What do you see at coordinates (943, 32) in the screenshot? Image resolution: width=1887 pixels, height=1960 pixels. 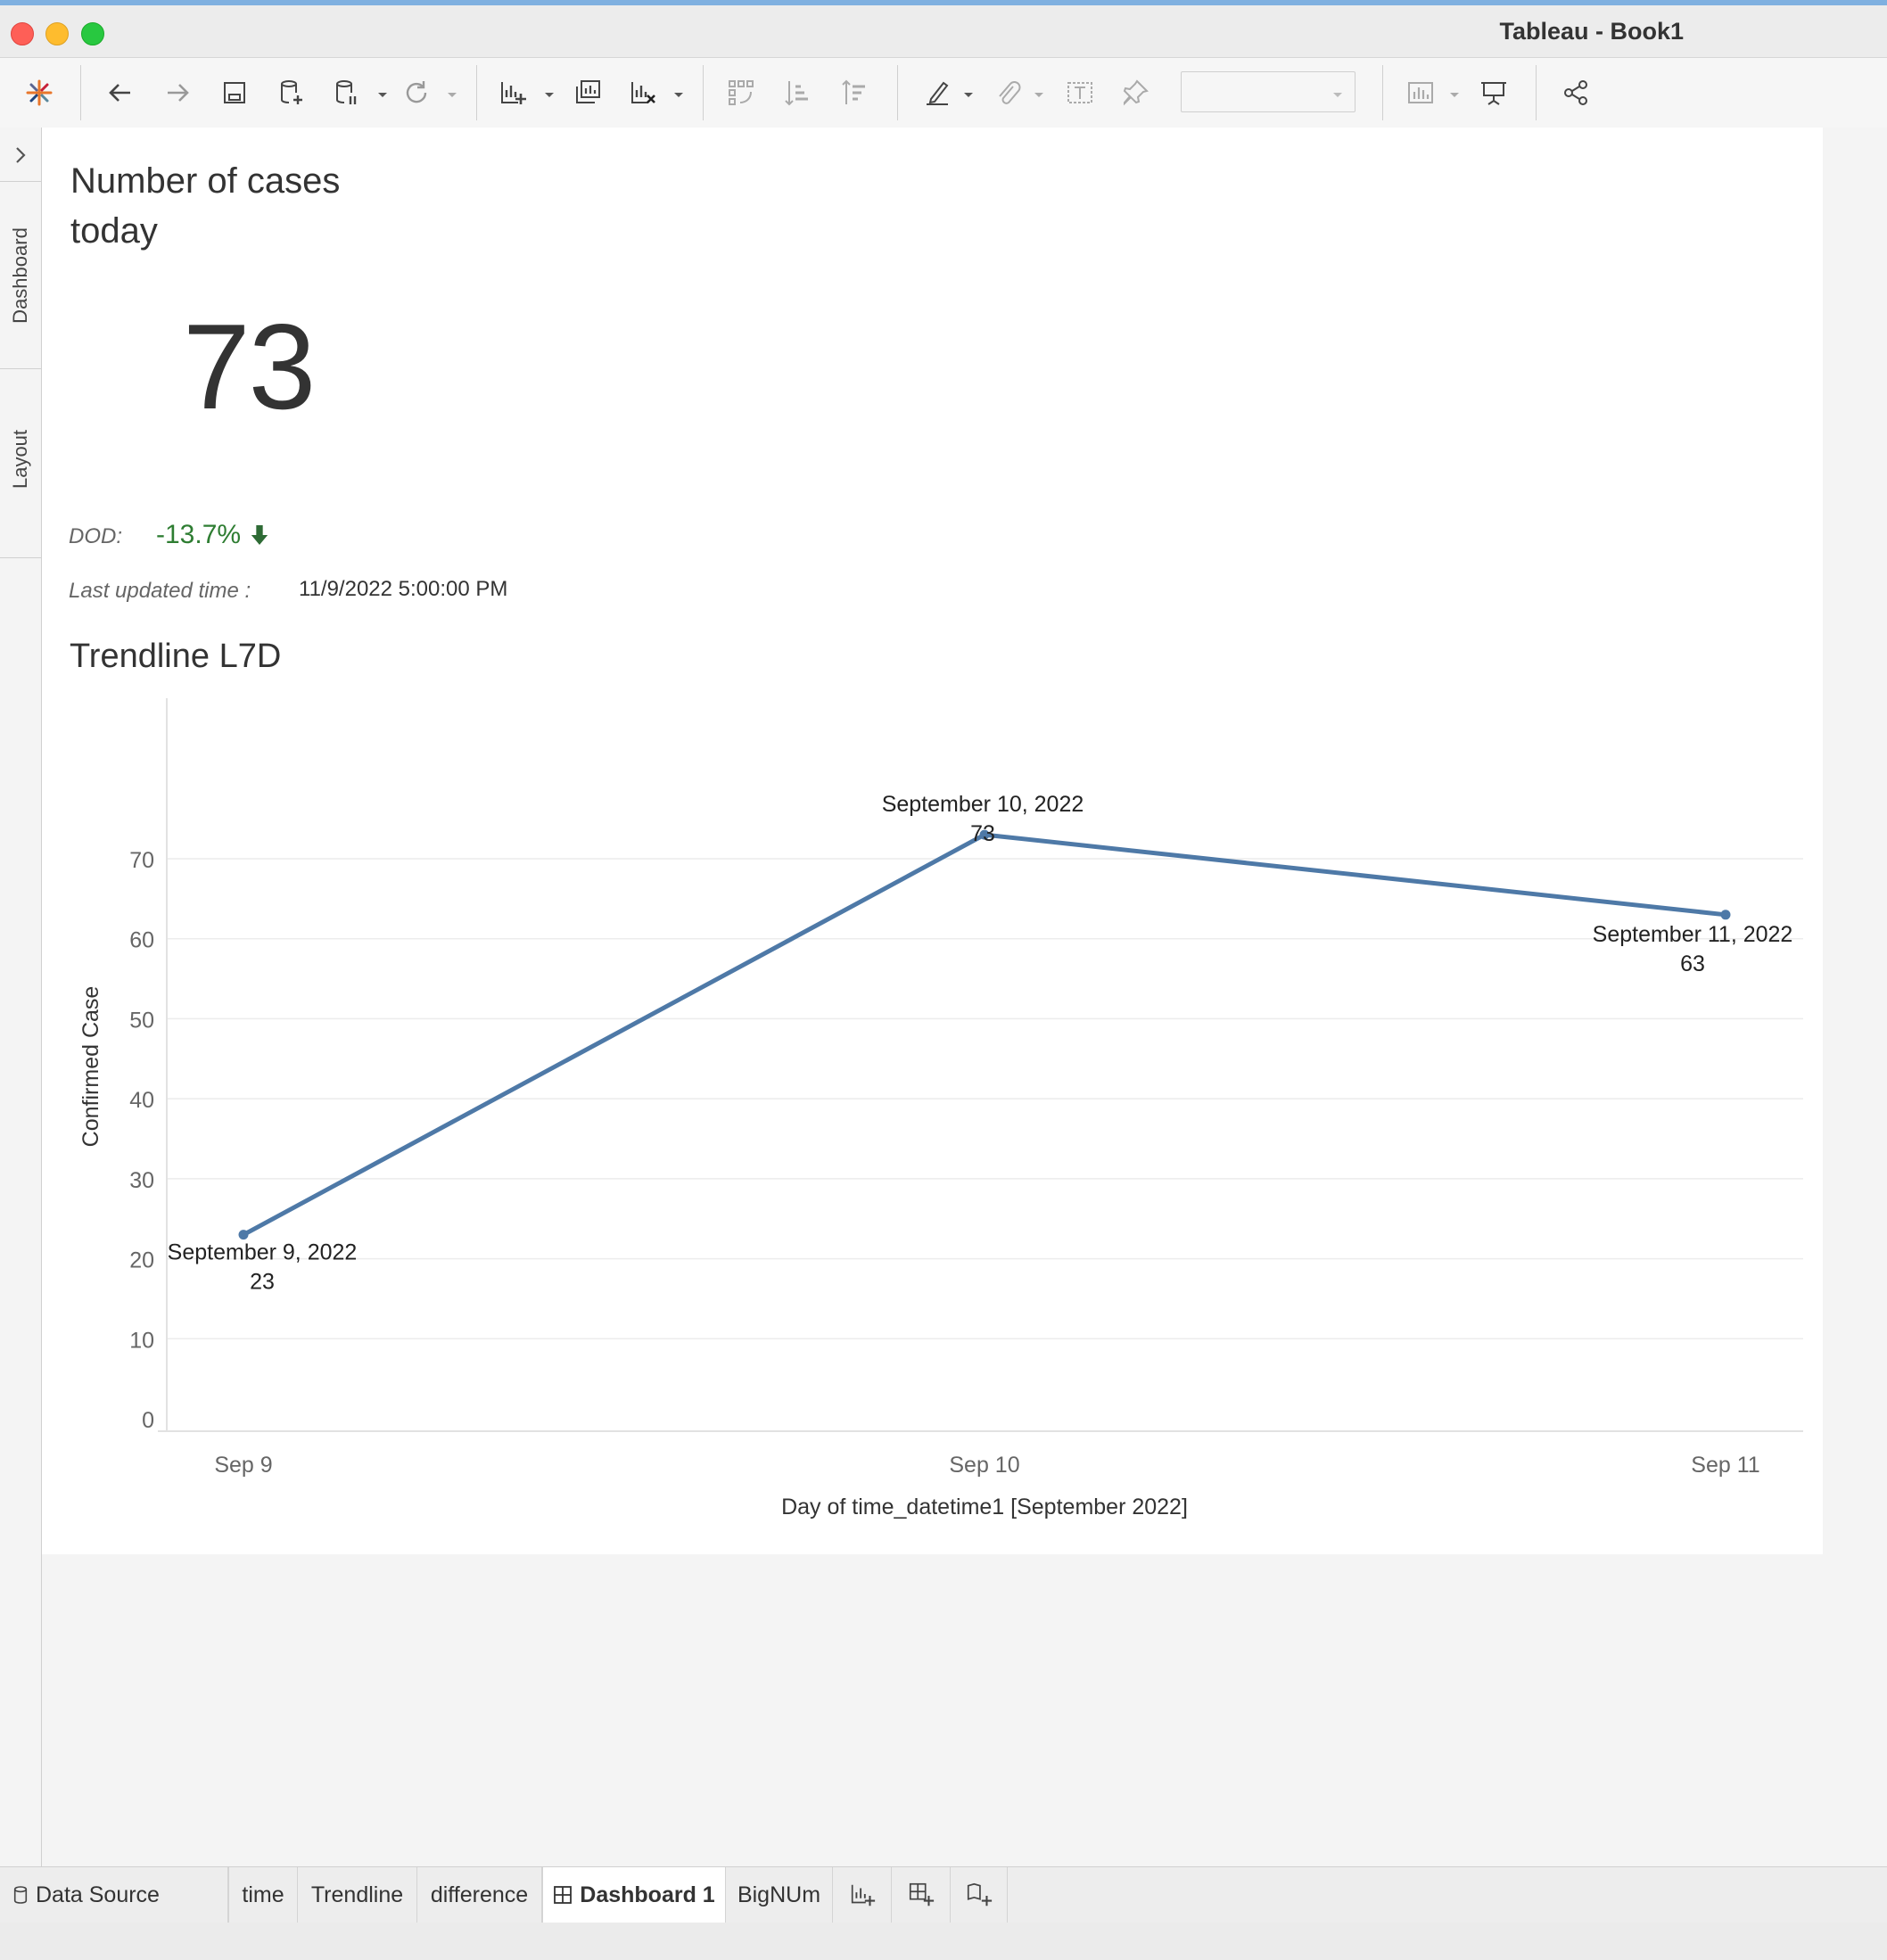 I see `title-bar: Tableau - Book1` at bounding box center [943, 32].